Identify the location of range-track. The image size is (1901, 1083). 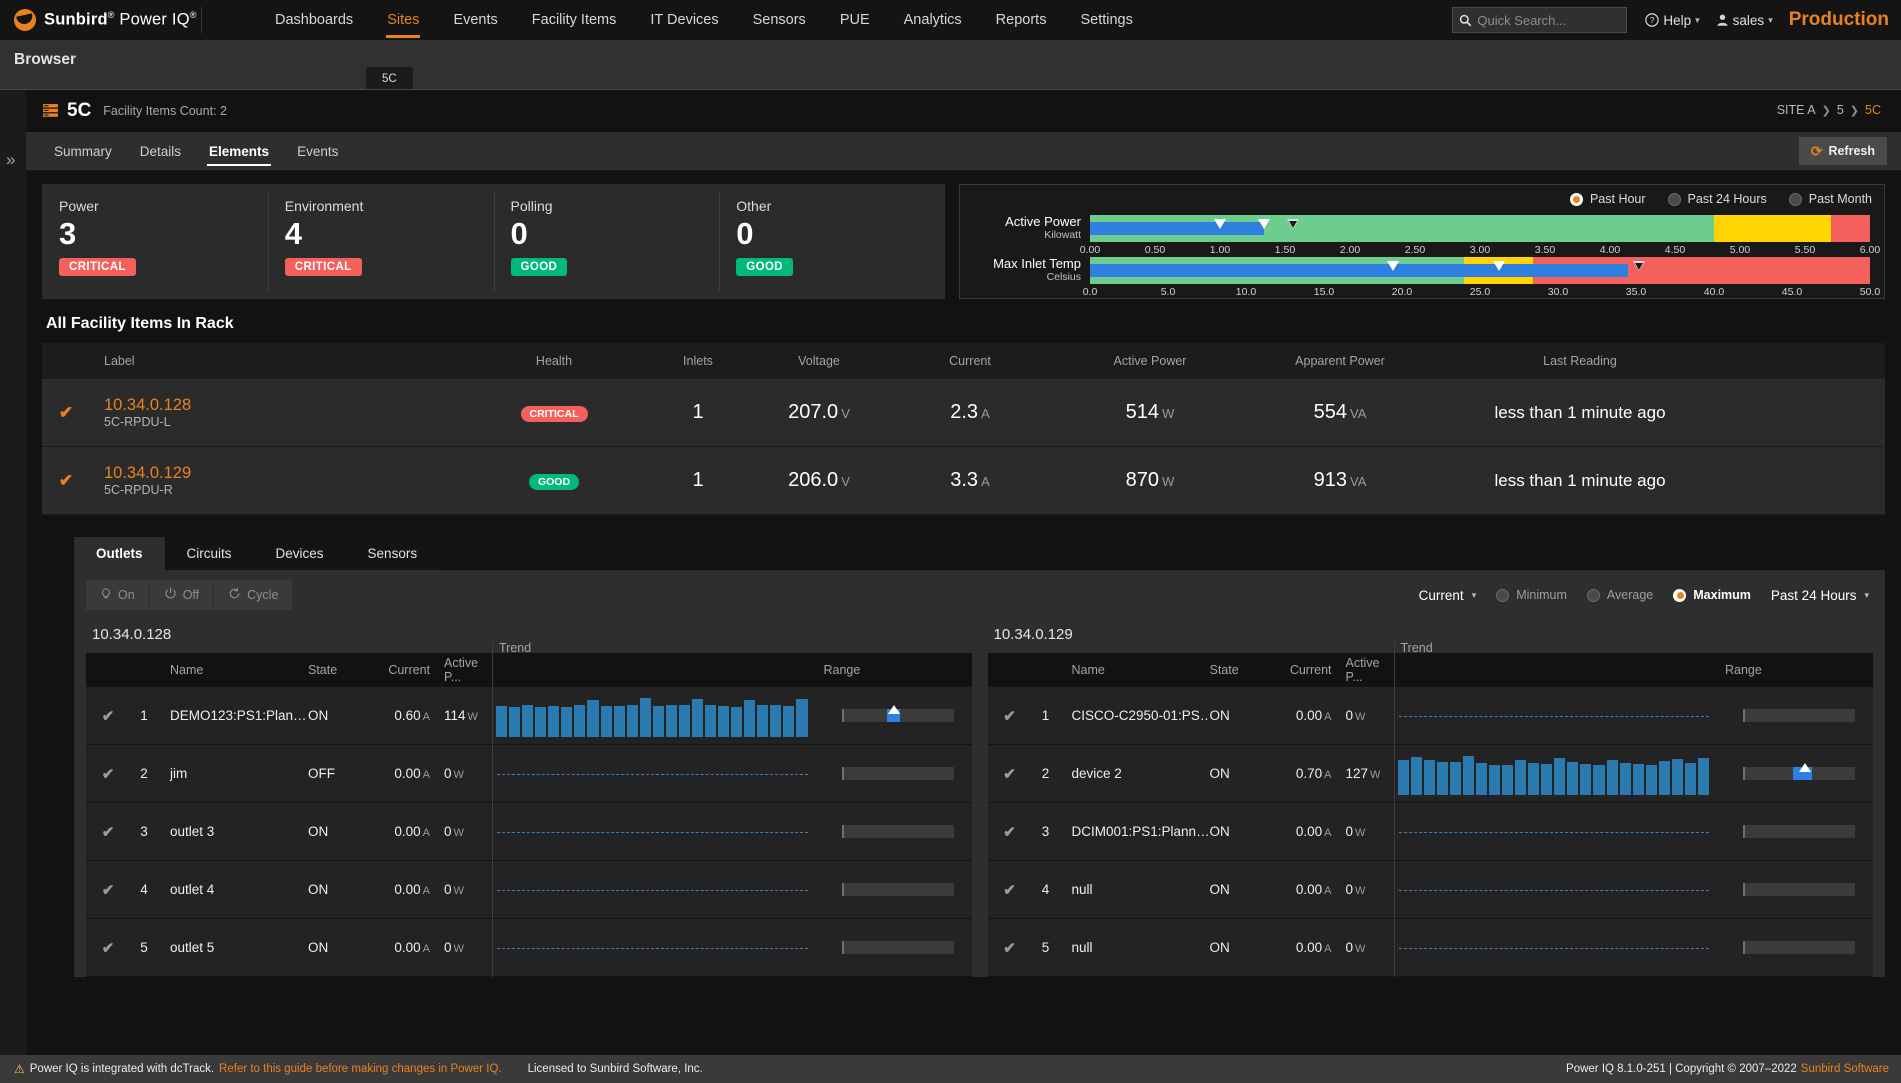
(1799, 947).